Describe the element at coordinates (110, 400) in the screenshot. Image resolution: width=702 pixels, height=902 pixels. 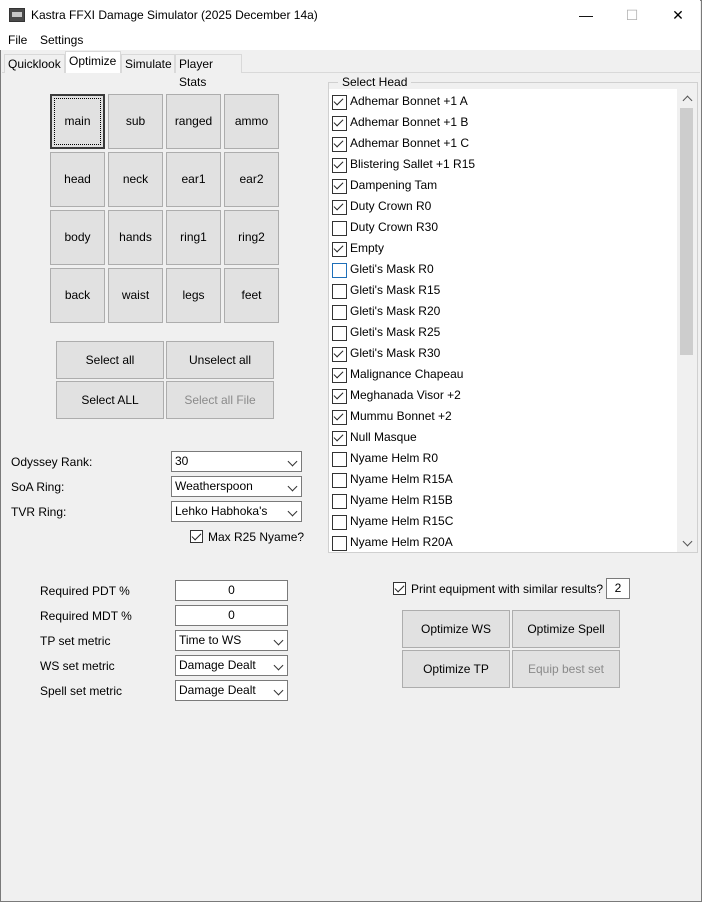
I see `select-all-global-button: Select ALL` at that location.